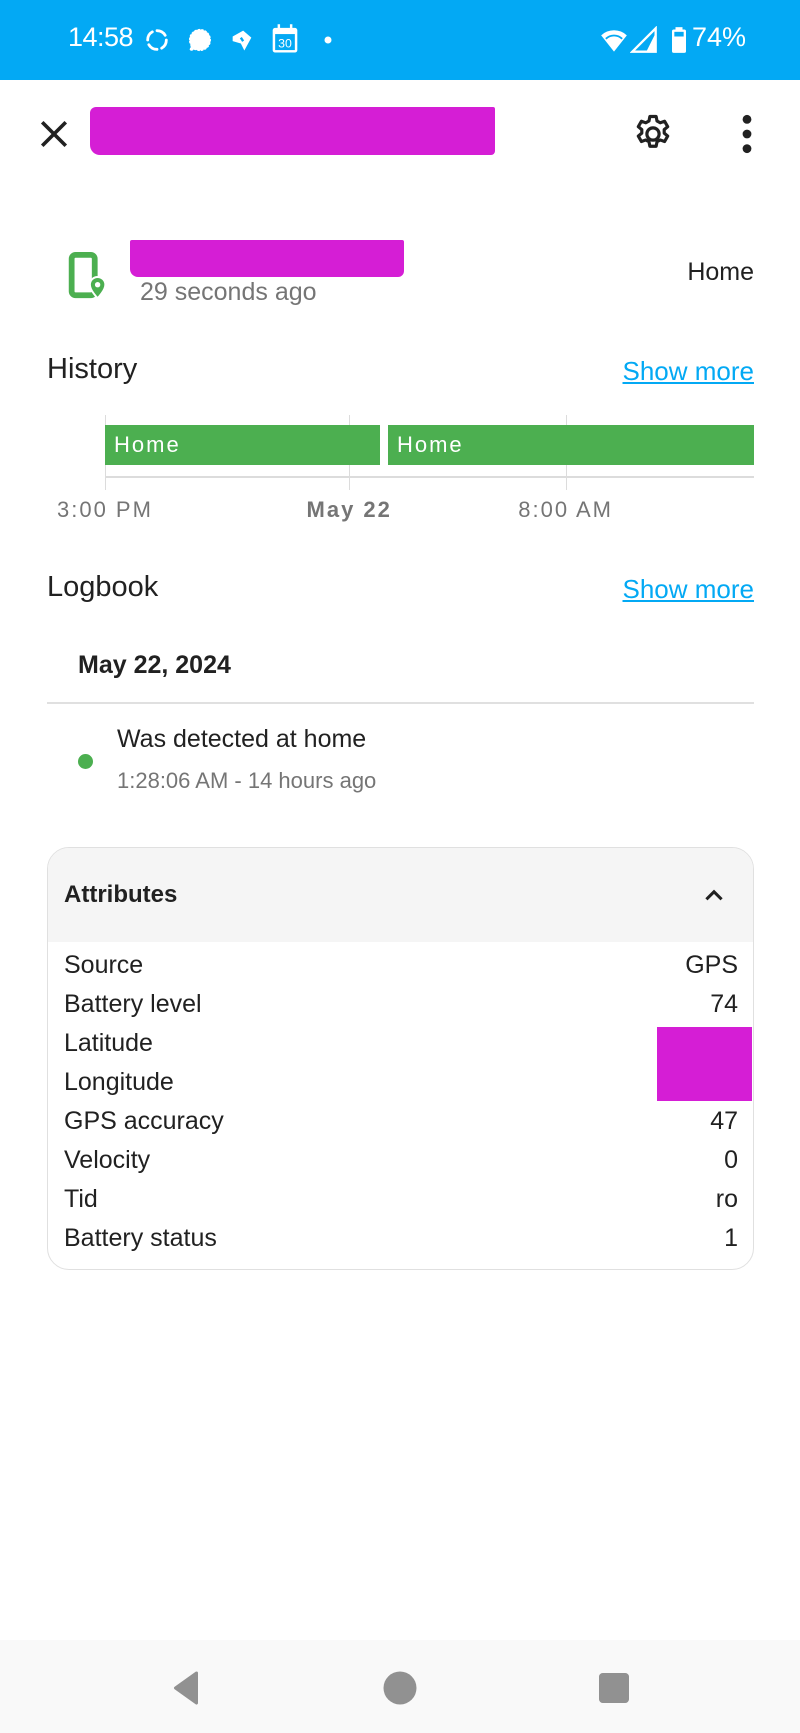 The image size is (800, 1733). What do you see at coordinates (242, 739) in the screenshot?
I see `logbook-entry-message: Was detected at home` at bounding box center [242, 739].